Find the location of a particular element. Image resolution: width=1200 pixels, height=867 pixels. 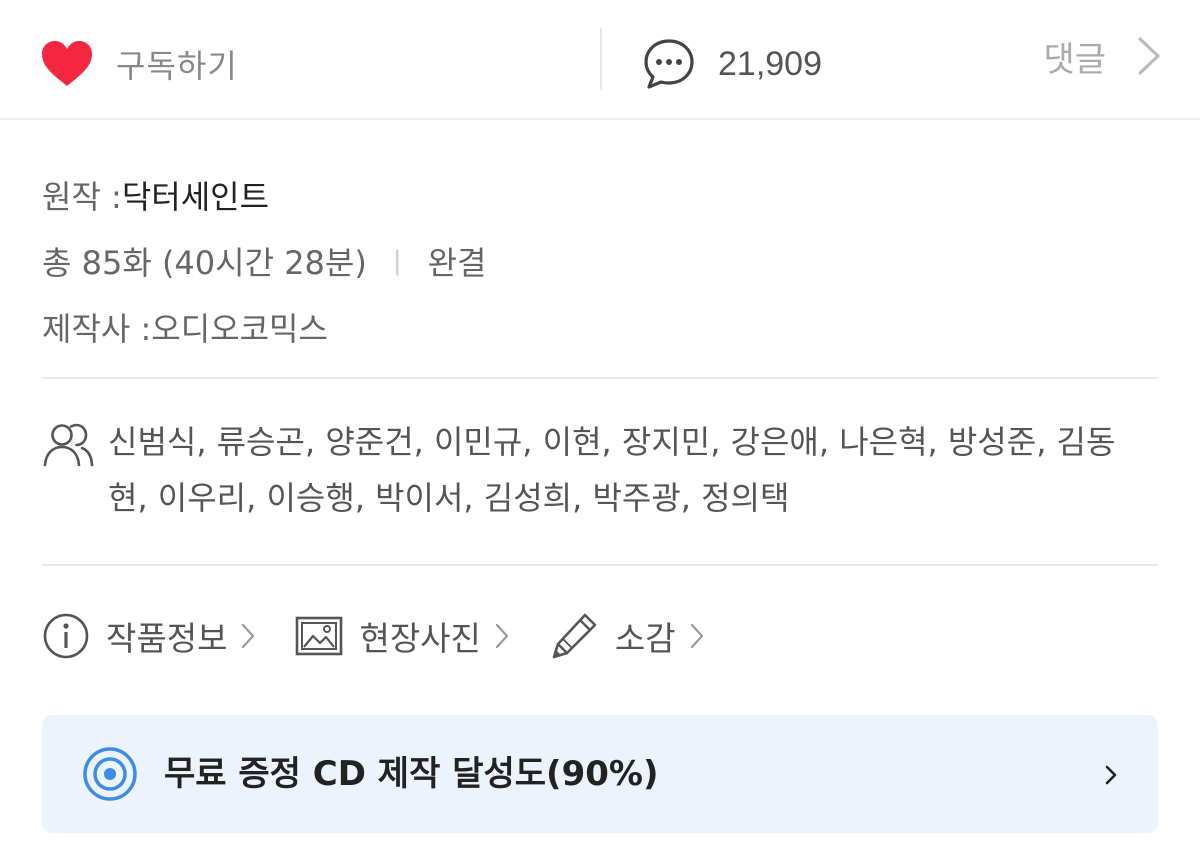

episodes-row: 총 85화 (40시간 28분) | 완결 is located at coordinates (600, 261).